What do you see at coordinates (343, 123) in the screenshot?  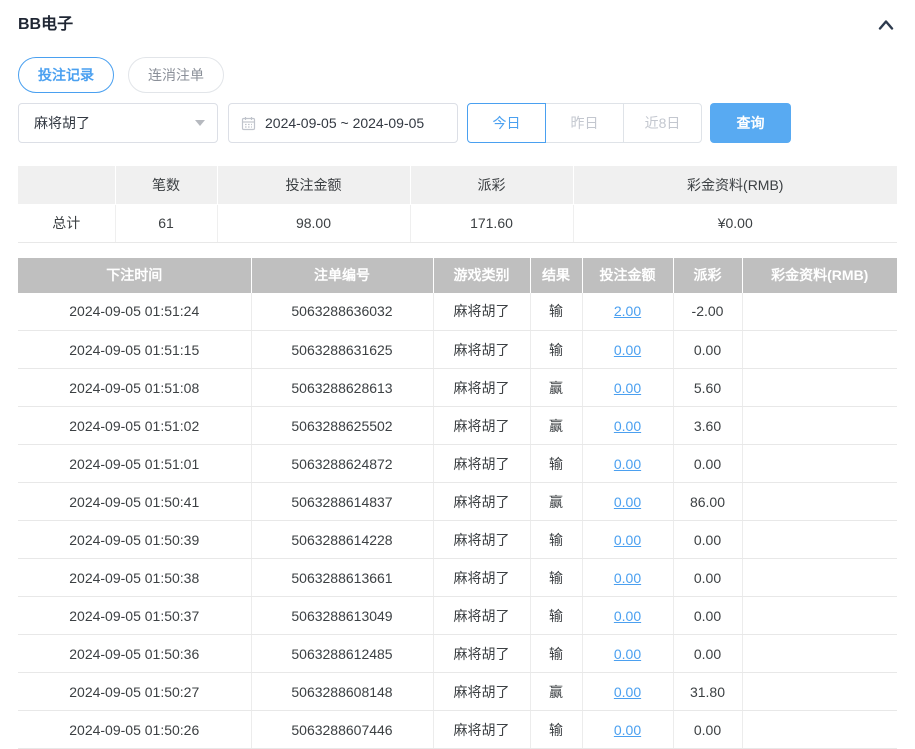 I see `date-range-input: 2024-09-05 ~ 2024-09-05` at bounding box center [343, 123].